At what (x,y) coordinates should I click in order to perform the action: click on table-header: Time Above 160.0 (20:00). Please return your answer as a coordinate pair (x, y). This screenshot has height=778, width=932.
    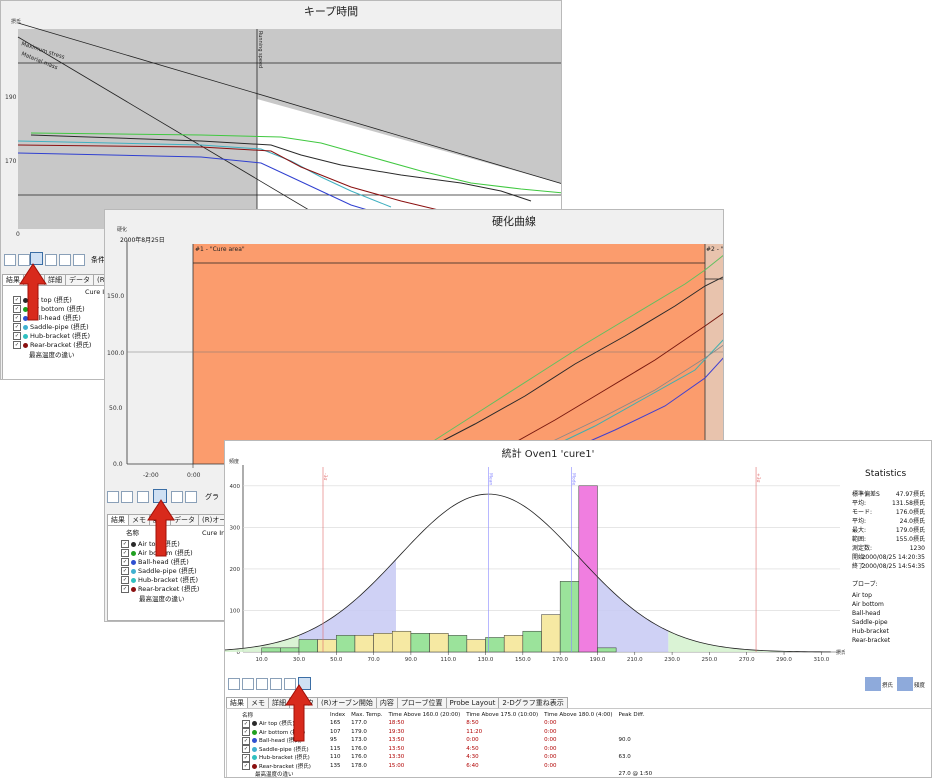
    Looking at the image, I should click on (424, 715).